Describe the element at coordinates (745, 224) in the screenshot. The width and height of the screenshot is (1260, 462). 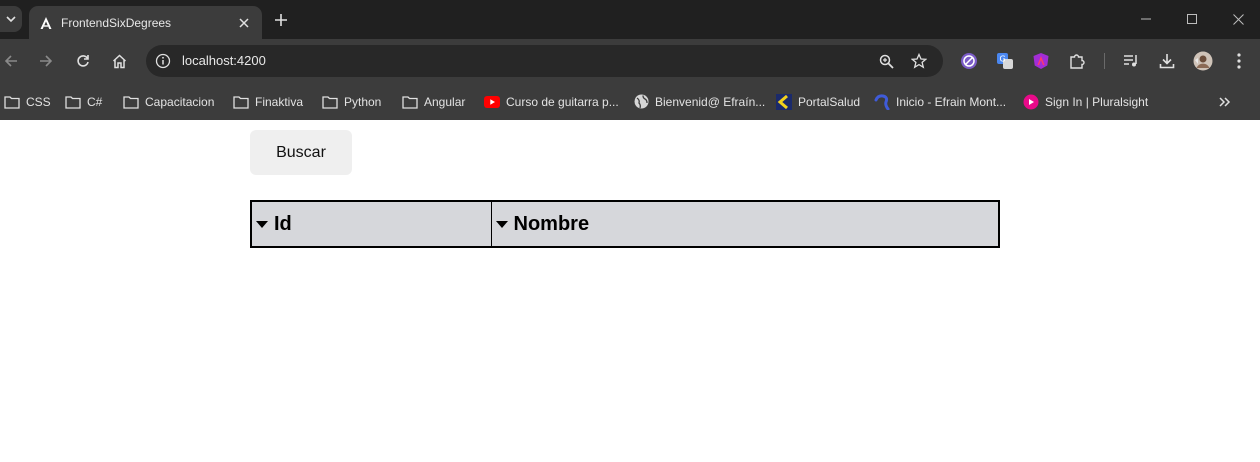
I see `column-header-nombre: Nombre` at that location.